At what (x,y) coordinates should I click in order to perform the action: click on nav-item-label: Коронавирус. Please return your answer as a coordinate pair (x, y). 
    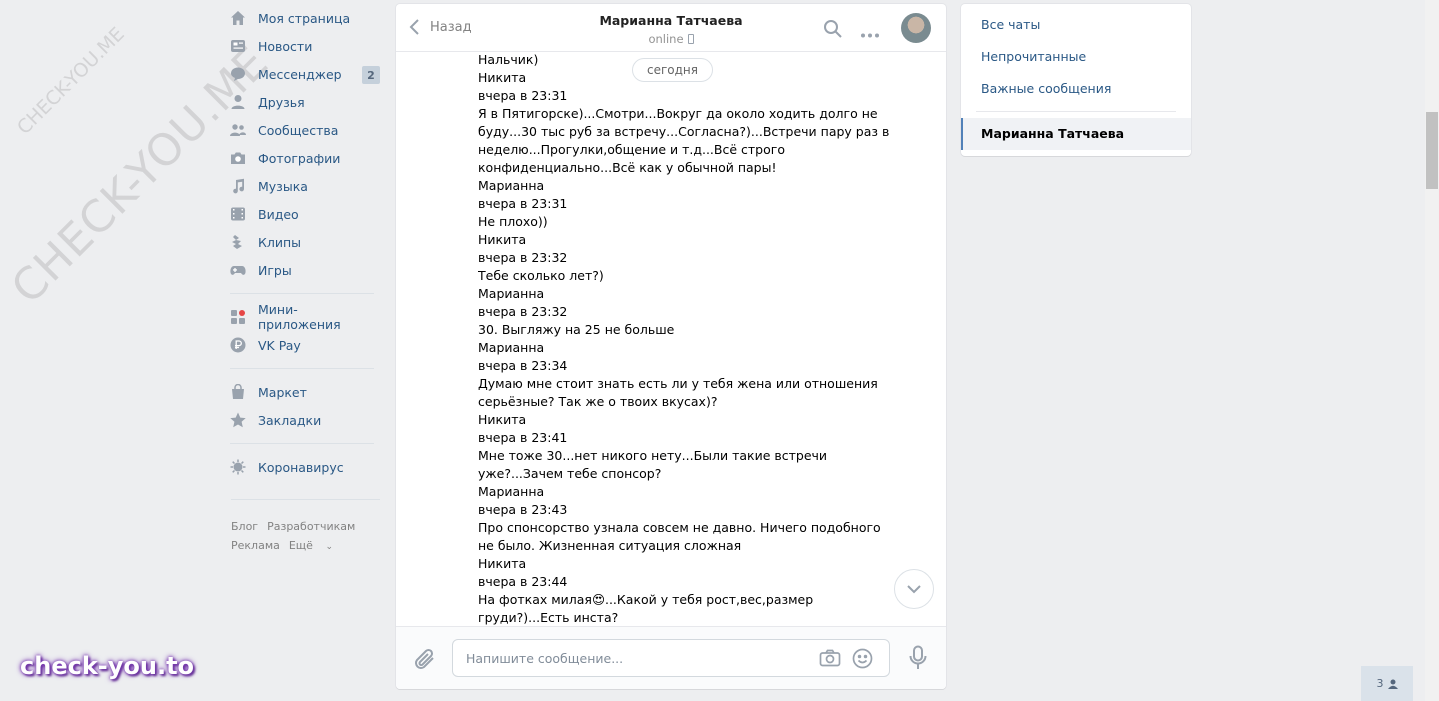
    Looking at the image, I should click on (301, 467).